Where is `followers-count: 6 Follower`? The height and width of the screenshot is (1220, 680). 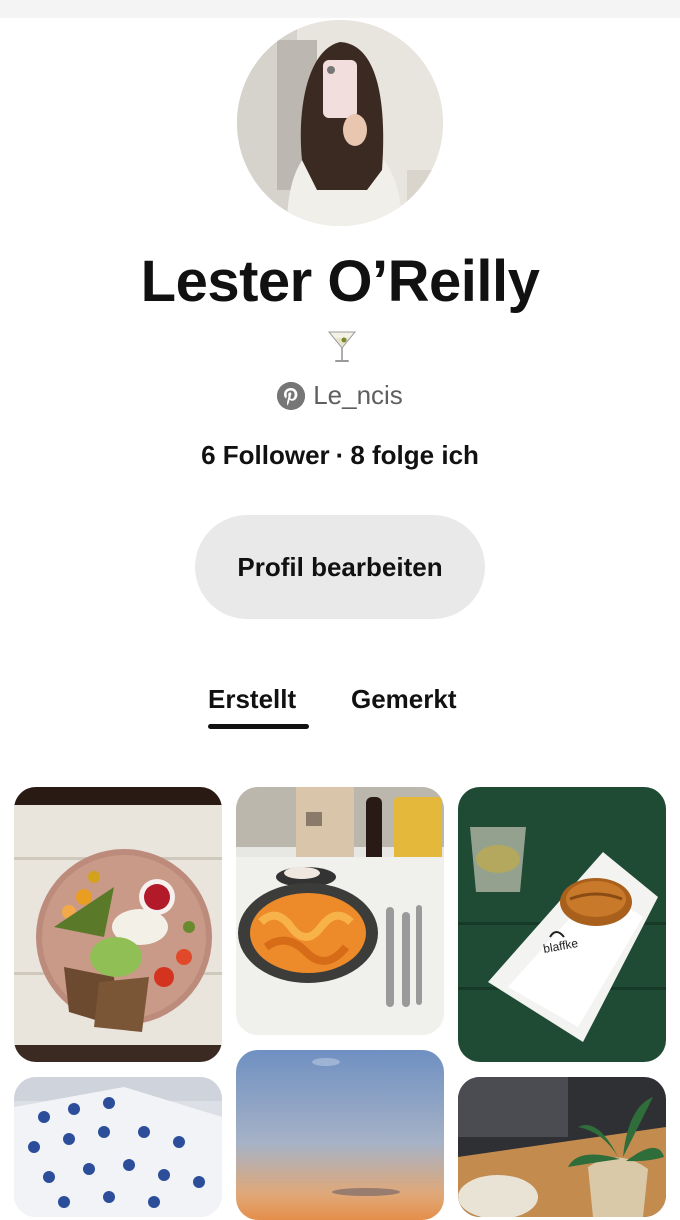
followers-count: 6 Follower is located at coordinates (265, 455).